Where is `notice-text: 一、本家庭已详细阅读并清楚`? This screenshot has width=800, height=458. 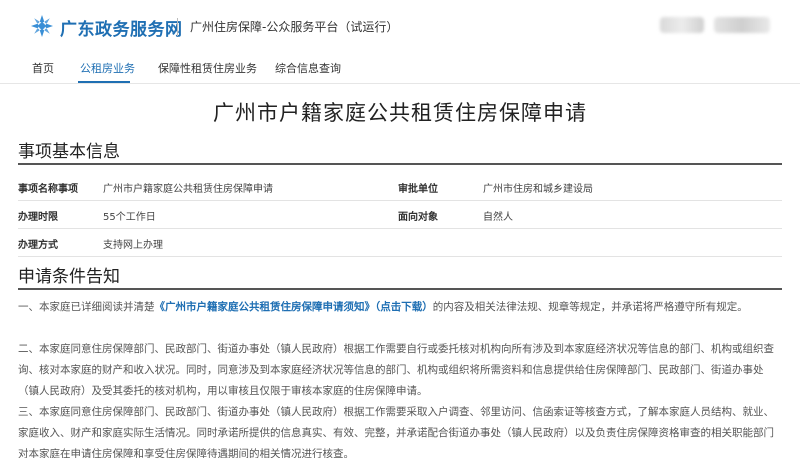 notice-text: 一、本家庭已详细阅读并清楚 is located at coordinates (86, 307).